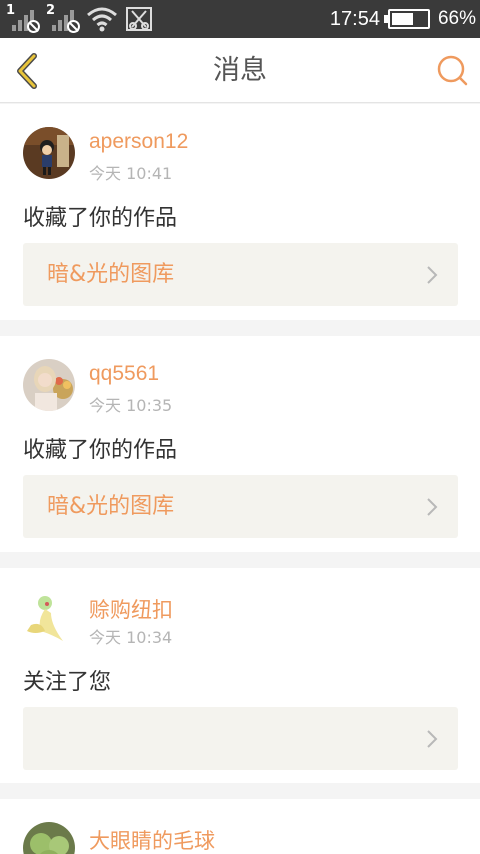  I want to click on status-left-icons: 1 2, so click(79, 18).